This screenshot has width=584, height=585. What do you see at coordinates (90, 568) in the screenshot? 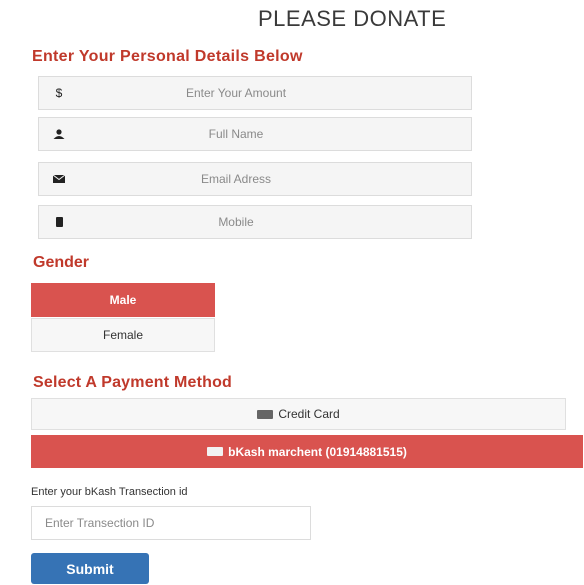
I see `submit-button: Submit` at bounding box center [90, 568].